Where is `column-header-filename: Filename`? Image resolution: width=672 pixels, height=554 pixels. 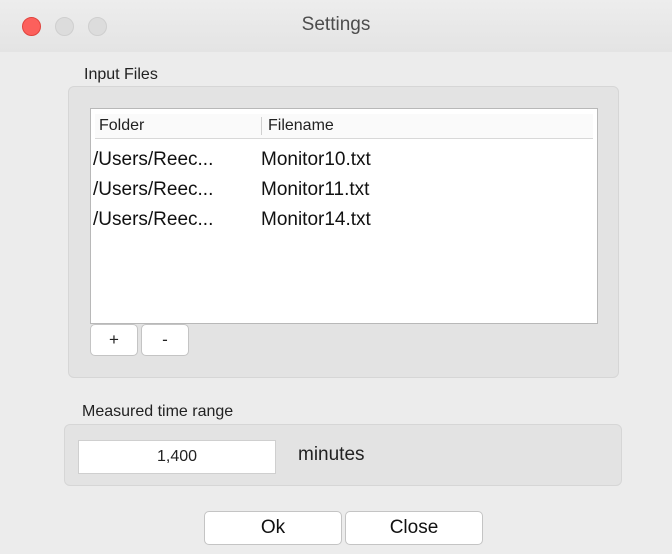 column-header-filename: Filename is located at coordinates (297, 126).